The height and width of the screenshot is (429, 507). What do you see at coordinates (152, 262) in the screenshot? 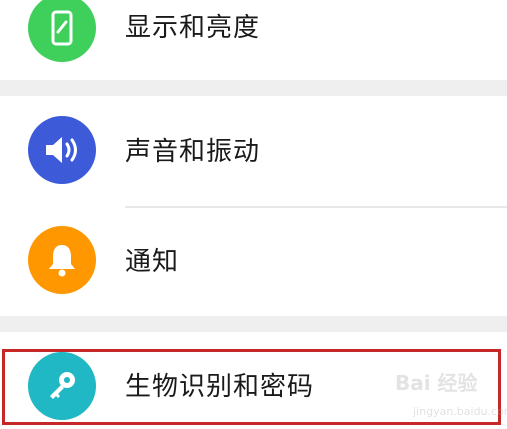
I see `settings-item-label: 通知` at bounding box center [152, 262].